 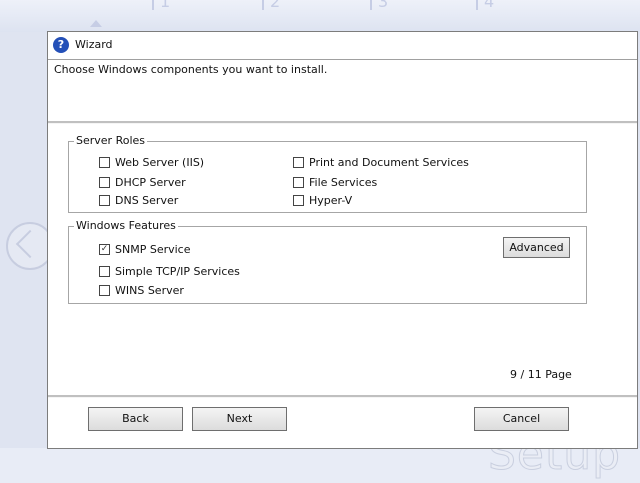 What do you see at coordinates (165, 5) in the screenshot?
I see `step-number: 1` at bounding box center [165, 5].